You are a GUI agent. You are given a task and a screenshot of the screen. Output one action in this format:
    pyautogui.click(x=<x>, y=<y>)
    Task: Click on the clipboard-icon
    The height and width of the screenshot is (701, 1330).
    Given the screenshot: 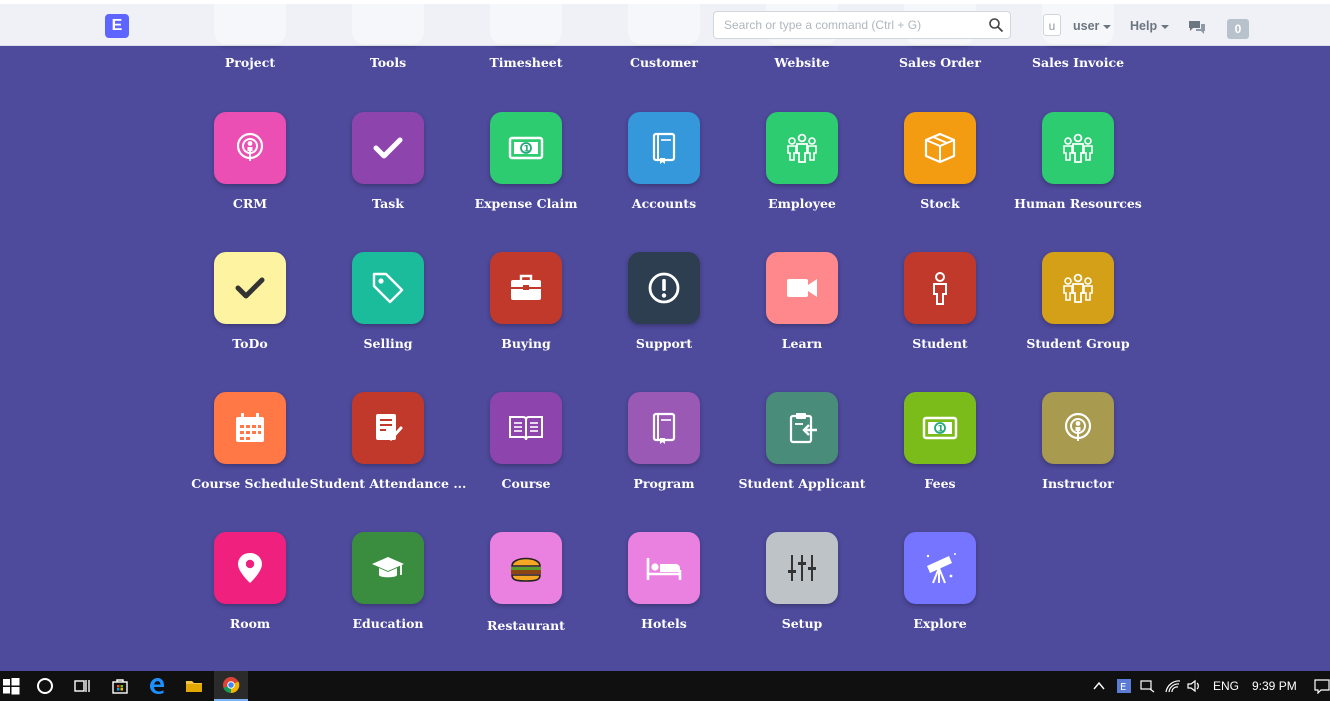 What is the action you would take?
    pyautogui.click(x=803, y=428)
    